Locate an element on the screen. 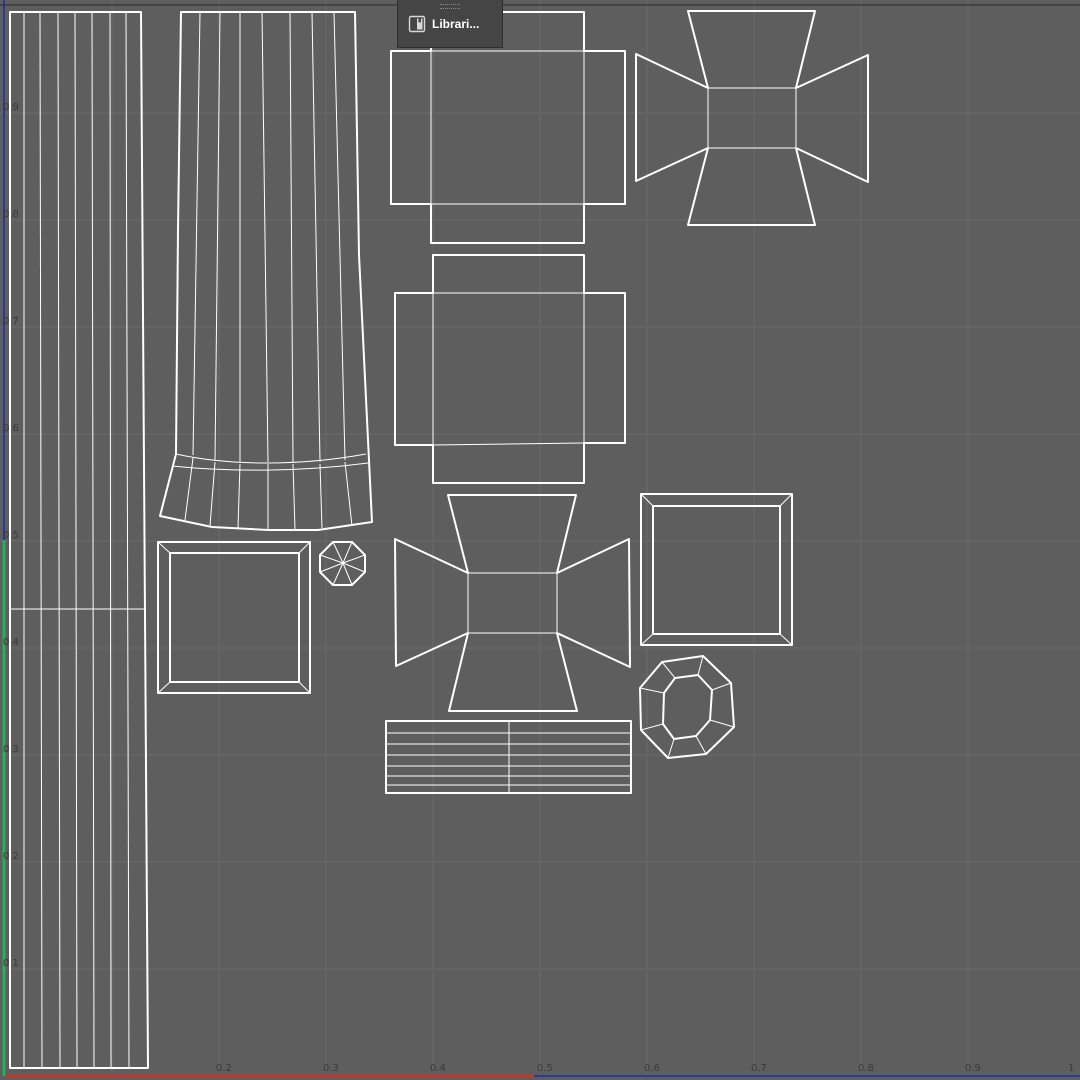  u-tick-label: 0.3 is located at coordinates (331, 1068).